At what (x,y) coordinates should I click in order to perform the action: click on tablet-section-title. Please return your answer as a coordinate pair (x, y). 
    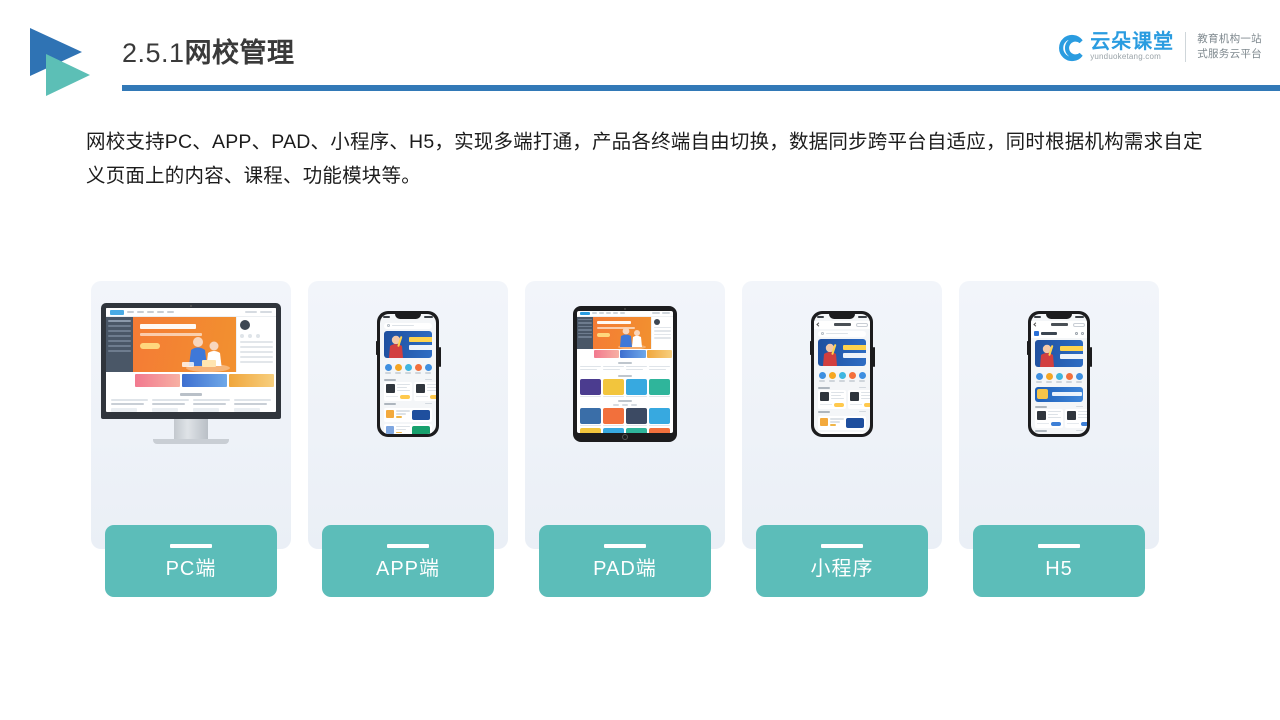
    Looking at the image, I should click on (625, 375).